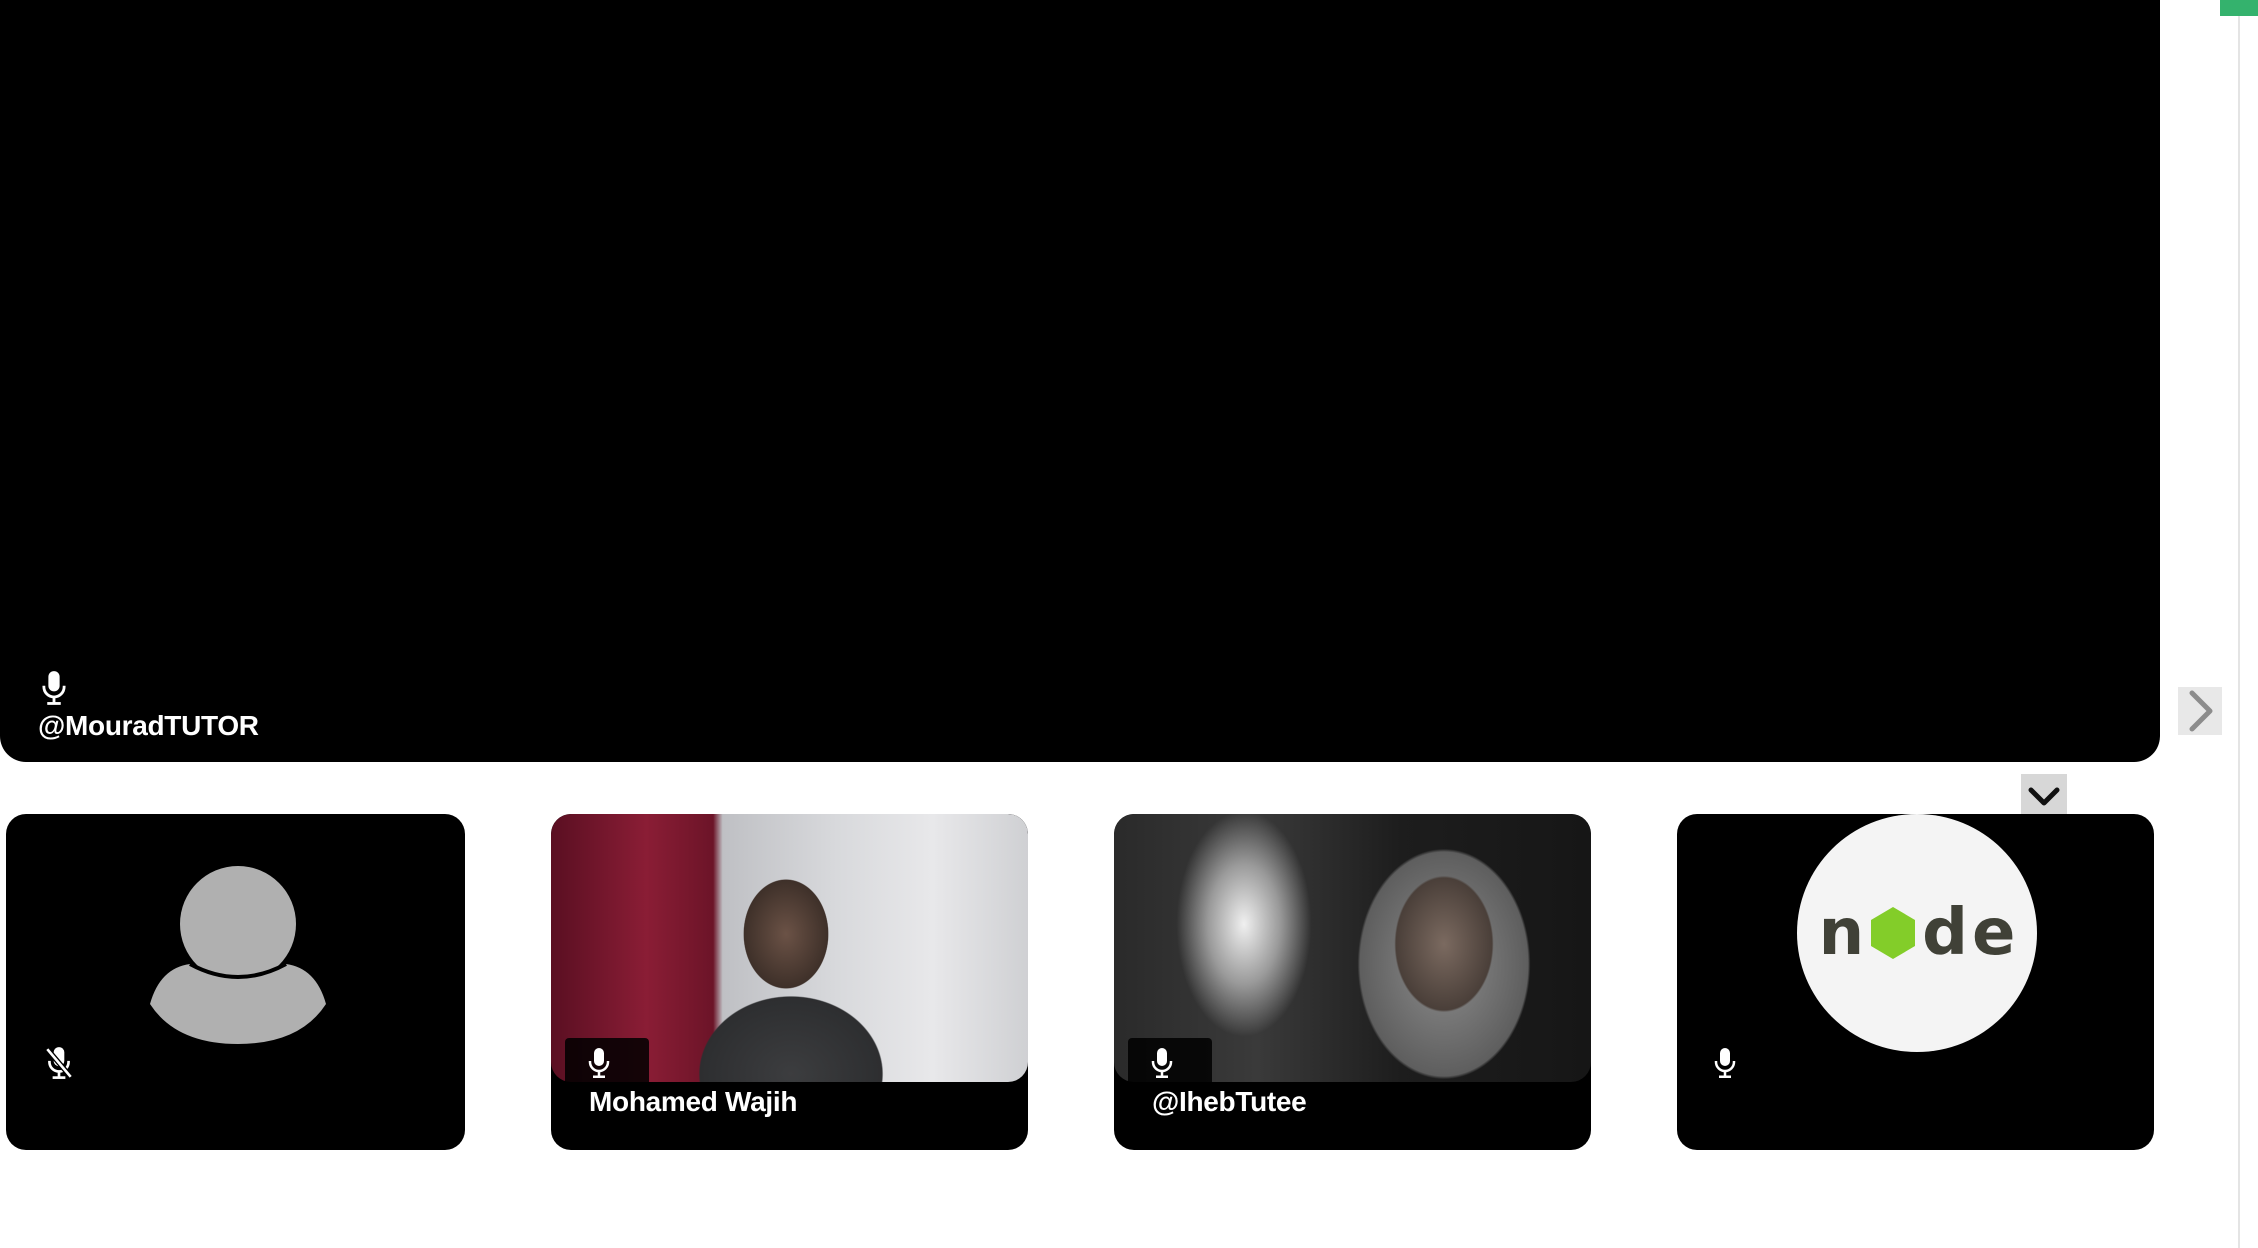 The height and width of the screenshot is (1248, 2258). I want to click on hexagon-icon, so click(1893, 933).